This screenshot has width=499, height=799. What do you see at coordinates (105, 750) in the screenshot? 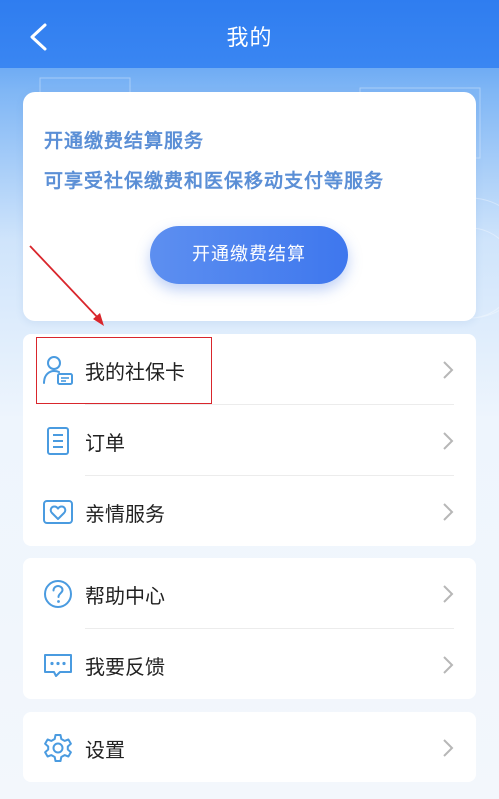
I see `menu-item-label: 设置` at bounding box center [105, 750].